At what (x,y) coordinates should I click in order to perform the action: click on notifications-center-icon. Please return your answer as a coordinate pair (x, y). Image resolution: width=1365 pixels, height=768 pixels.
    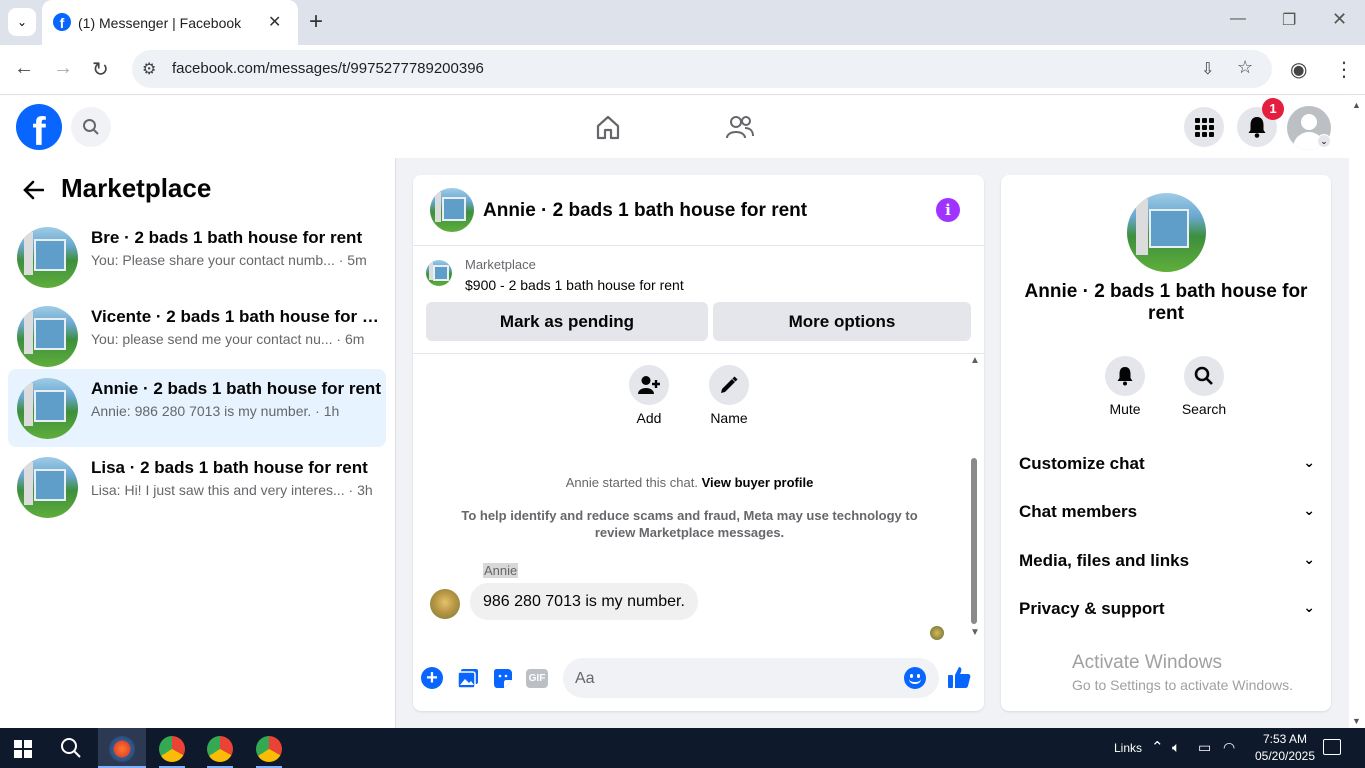
    Looking at the image, I should click on (1332, 747).